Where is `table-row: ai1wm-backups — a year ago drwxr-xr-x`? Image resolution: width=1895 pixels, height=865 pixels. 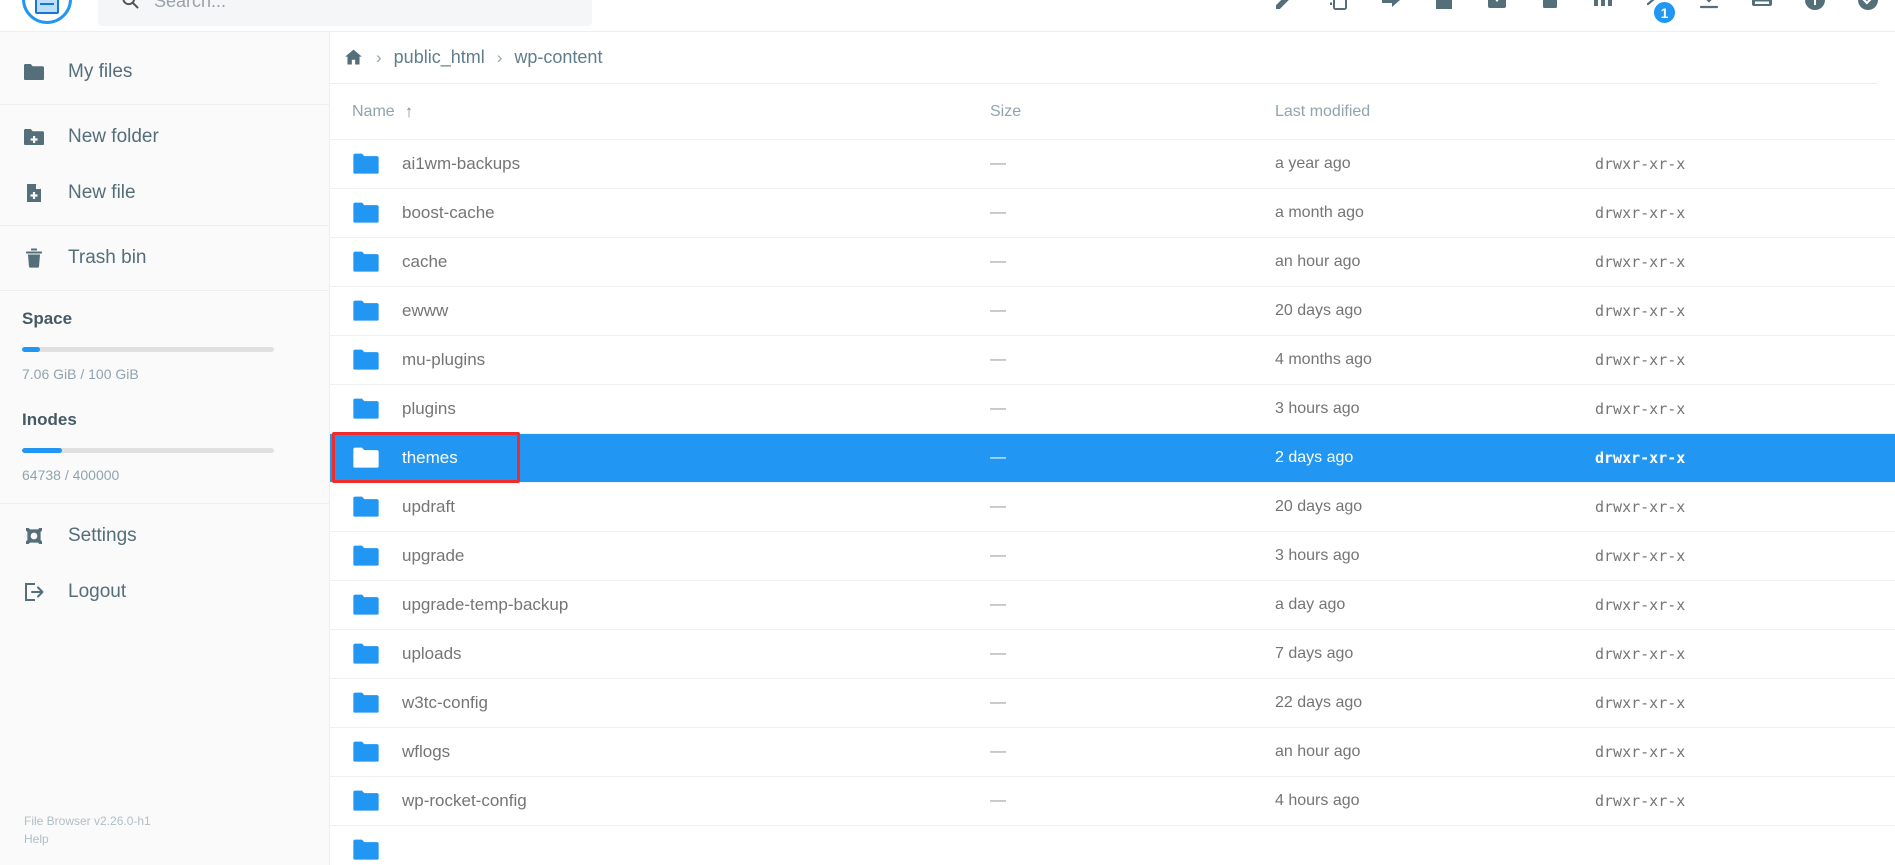
table-row: ai1wm-backups — a year ago drwxr-xr-x is located at coordinates (1112, 163).